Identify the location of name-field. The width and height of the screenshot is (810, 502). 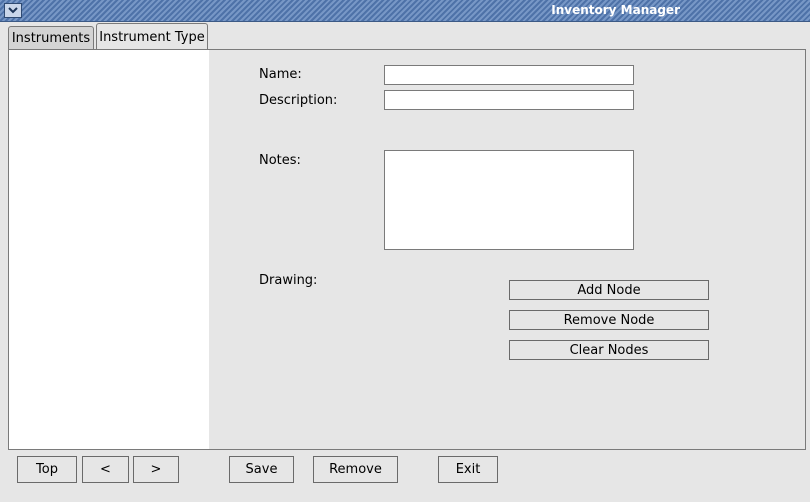
(509, 75).